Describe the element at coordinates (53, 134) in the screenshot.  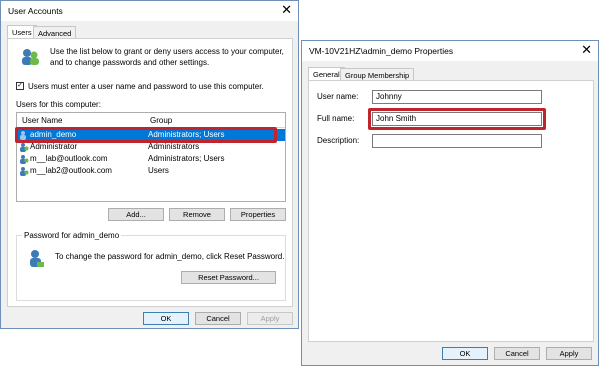
I see `user-name: admin_demo` at that location.